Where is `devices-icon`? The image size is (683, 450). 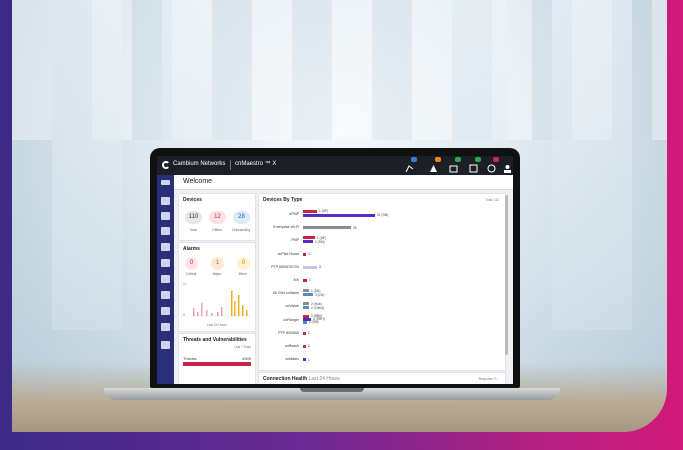 devices-icon is located at coordinates (165, 279).